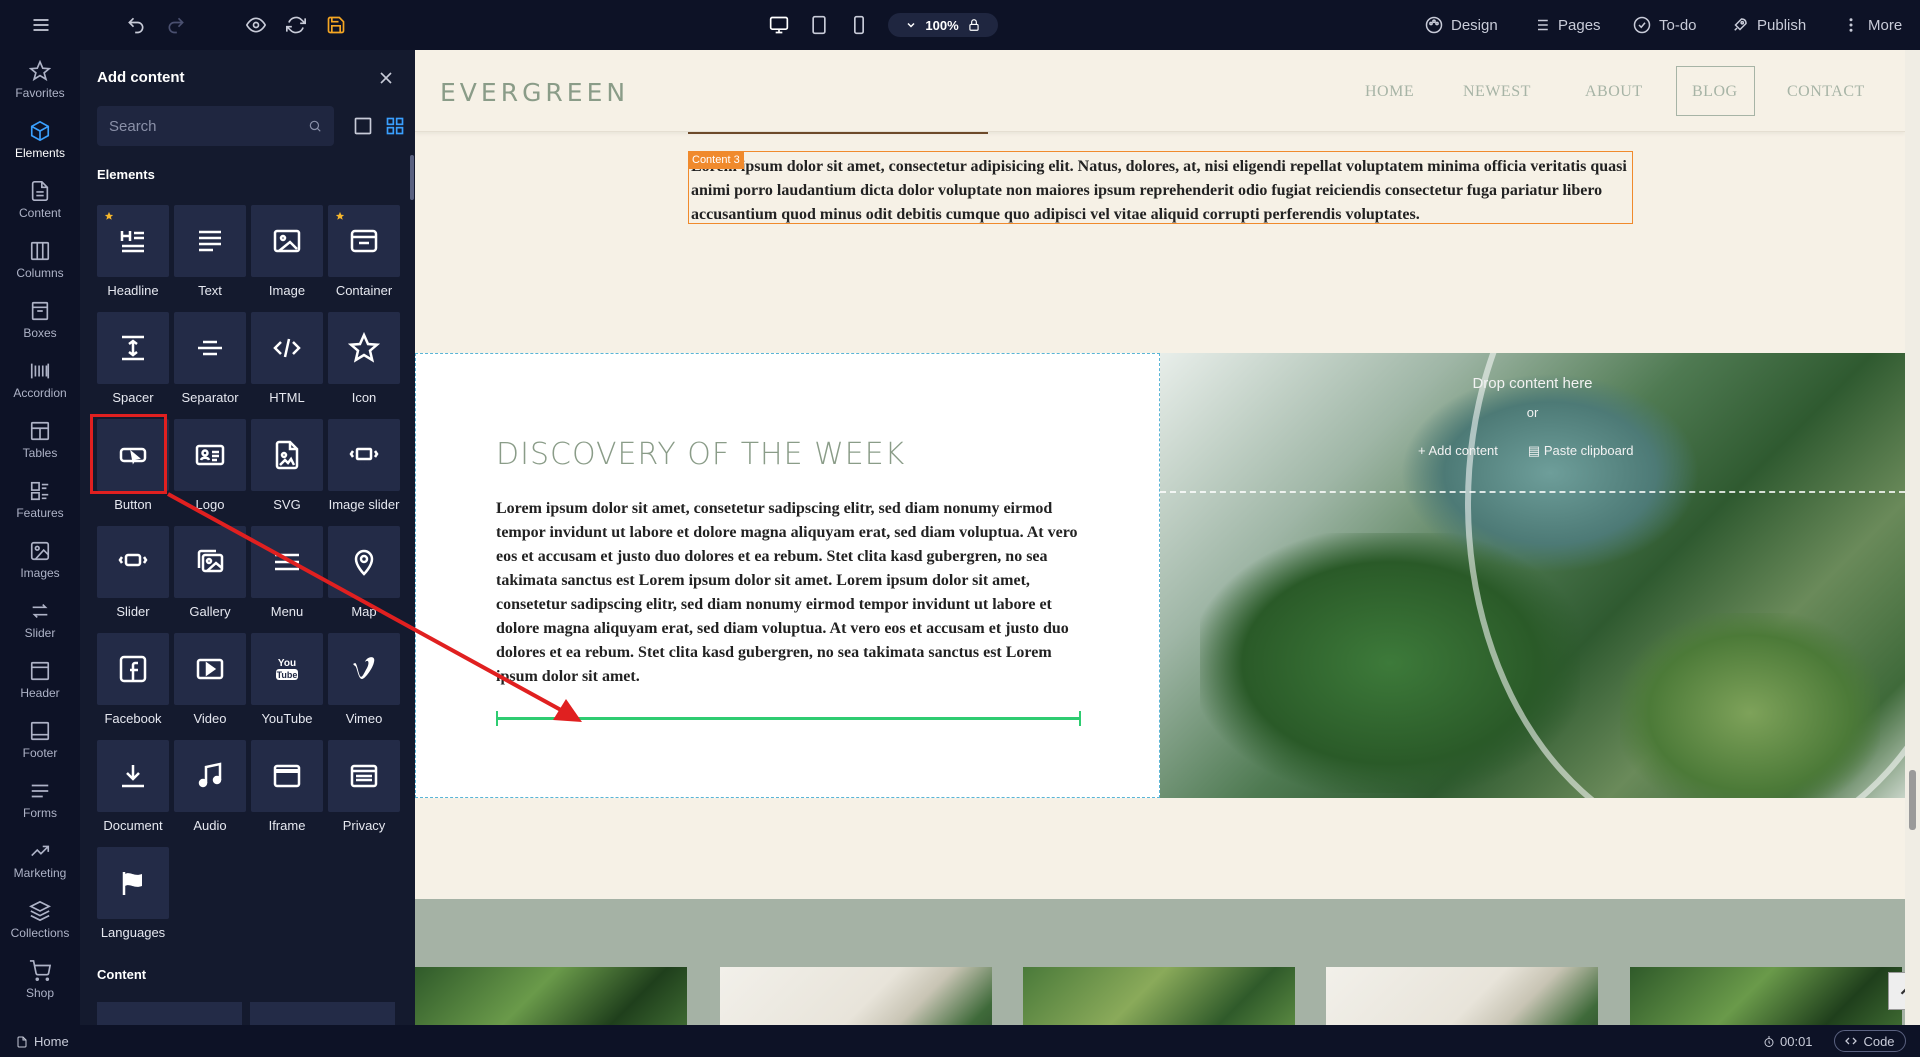  What do you see at coordinates (364, 776) in the screenshot?
I see `tile-privacy` at bounding box center [364, 776].